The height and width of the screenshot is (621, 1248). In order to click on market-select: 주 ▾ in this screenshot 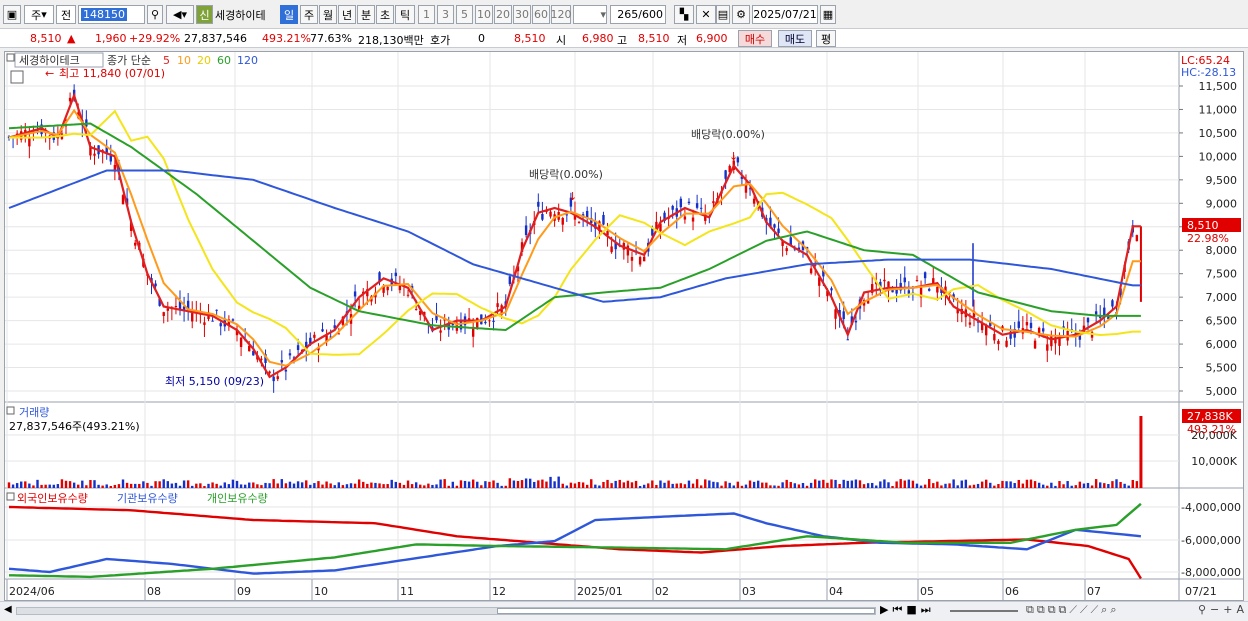, I will do `click(39, 14)`.